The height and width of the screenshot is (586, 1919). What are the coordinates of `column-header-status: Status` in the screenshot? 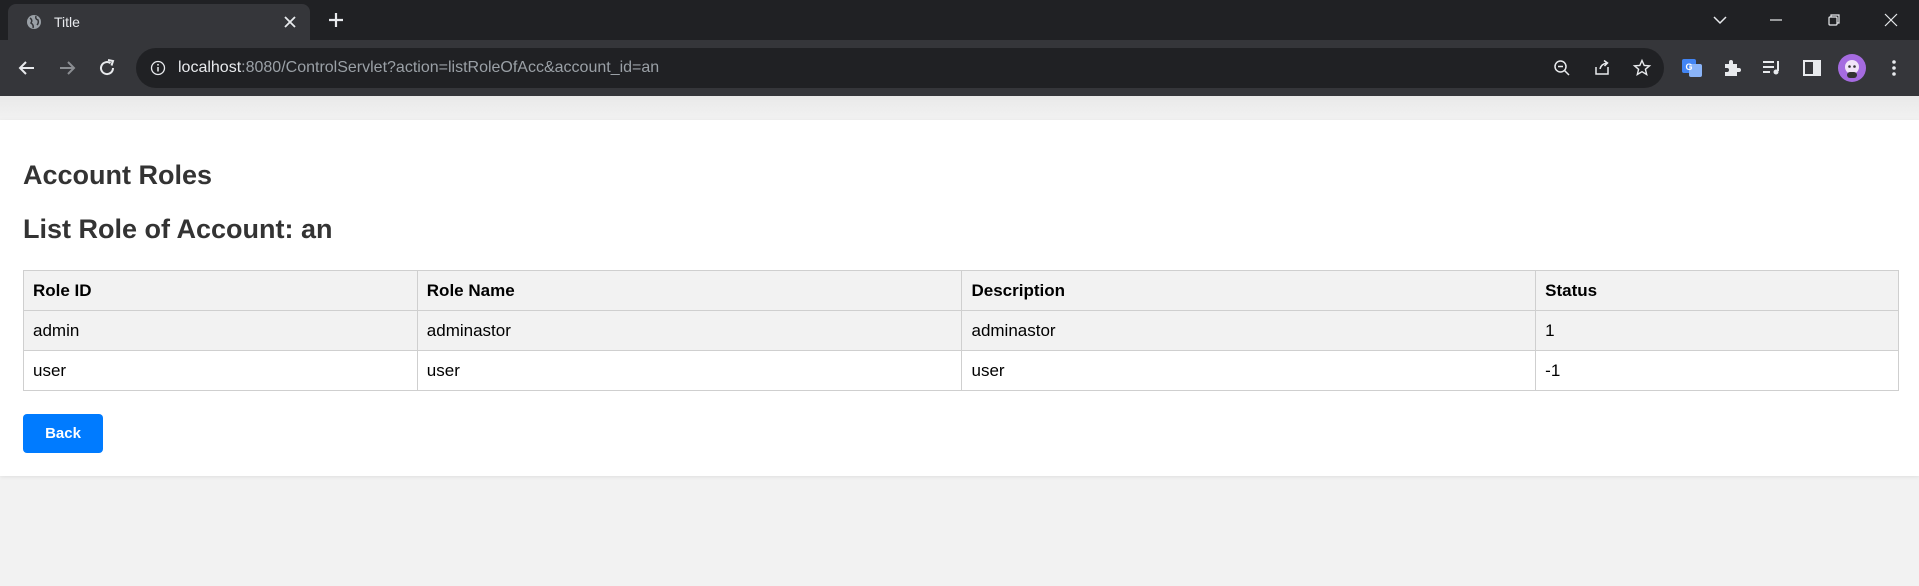 It's located at (1717, 290).